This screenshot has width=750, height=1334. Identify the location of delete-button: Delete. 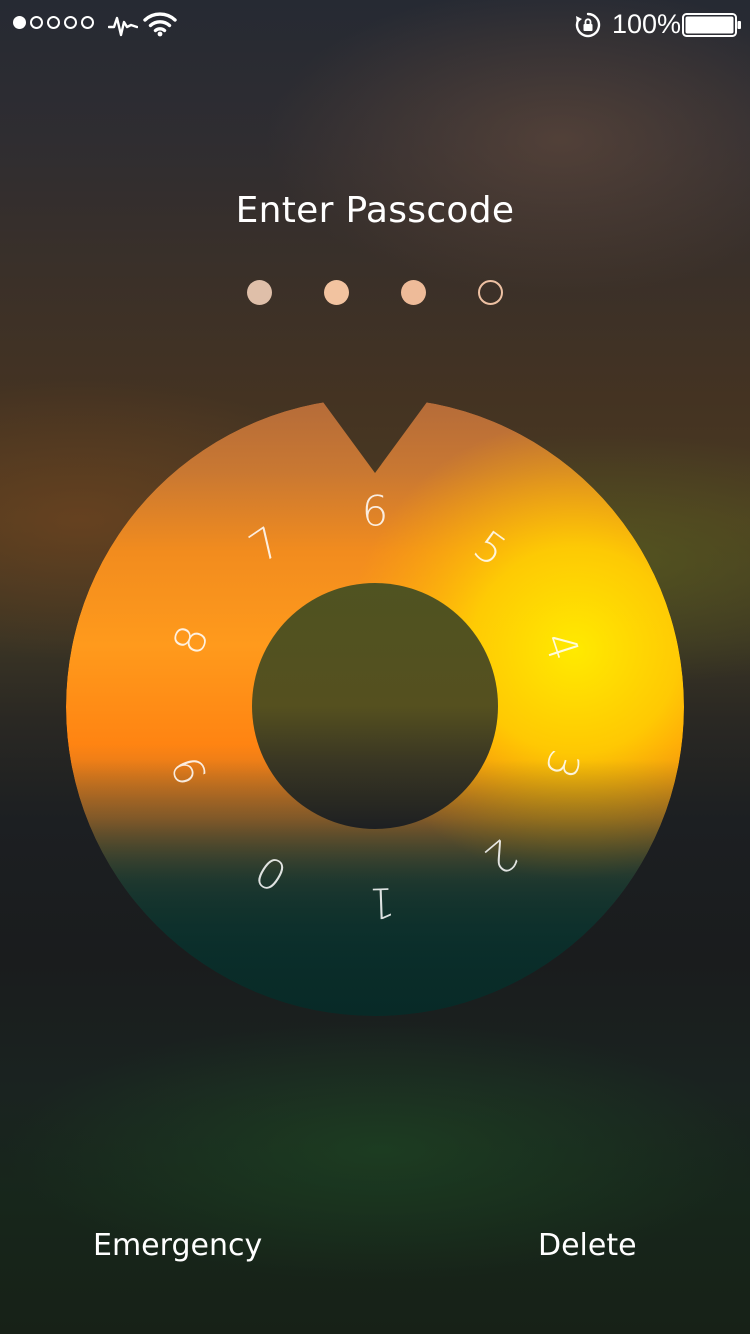
(587, 1246).